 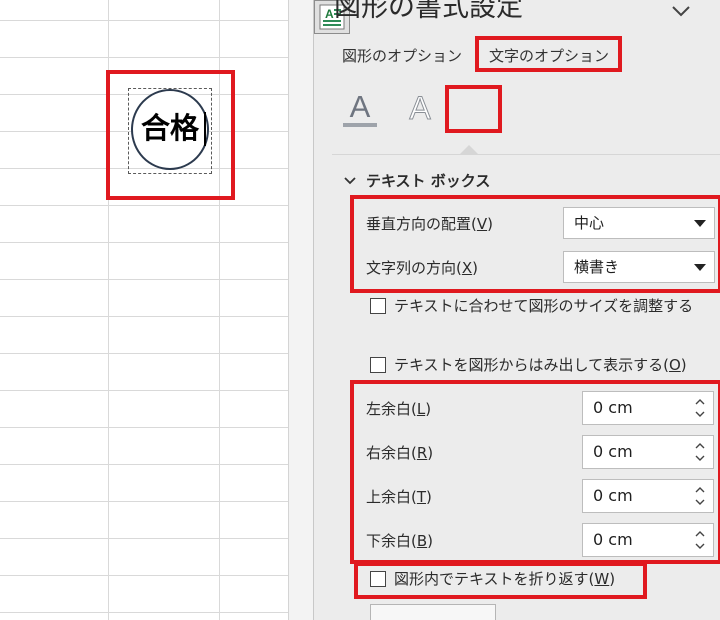 What do you see at coordinates (648, 496) in the screenshot?
I see `top-margin-input: 0 cm` at bounding box center [648, 496].